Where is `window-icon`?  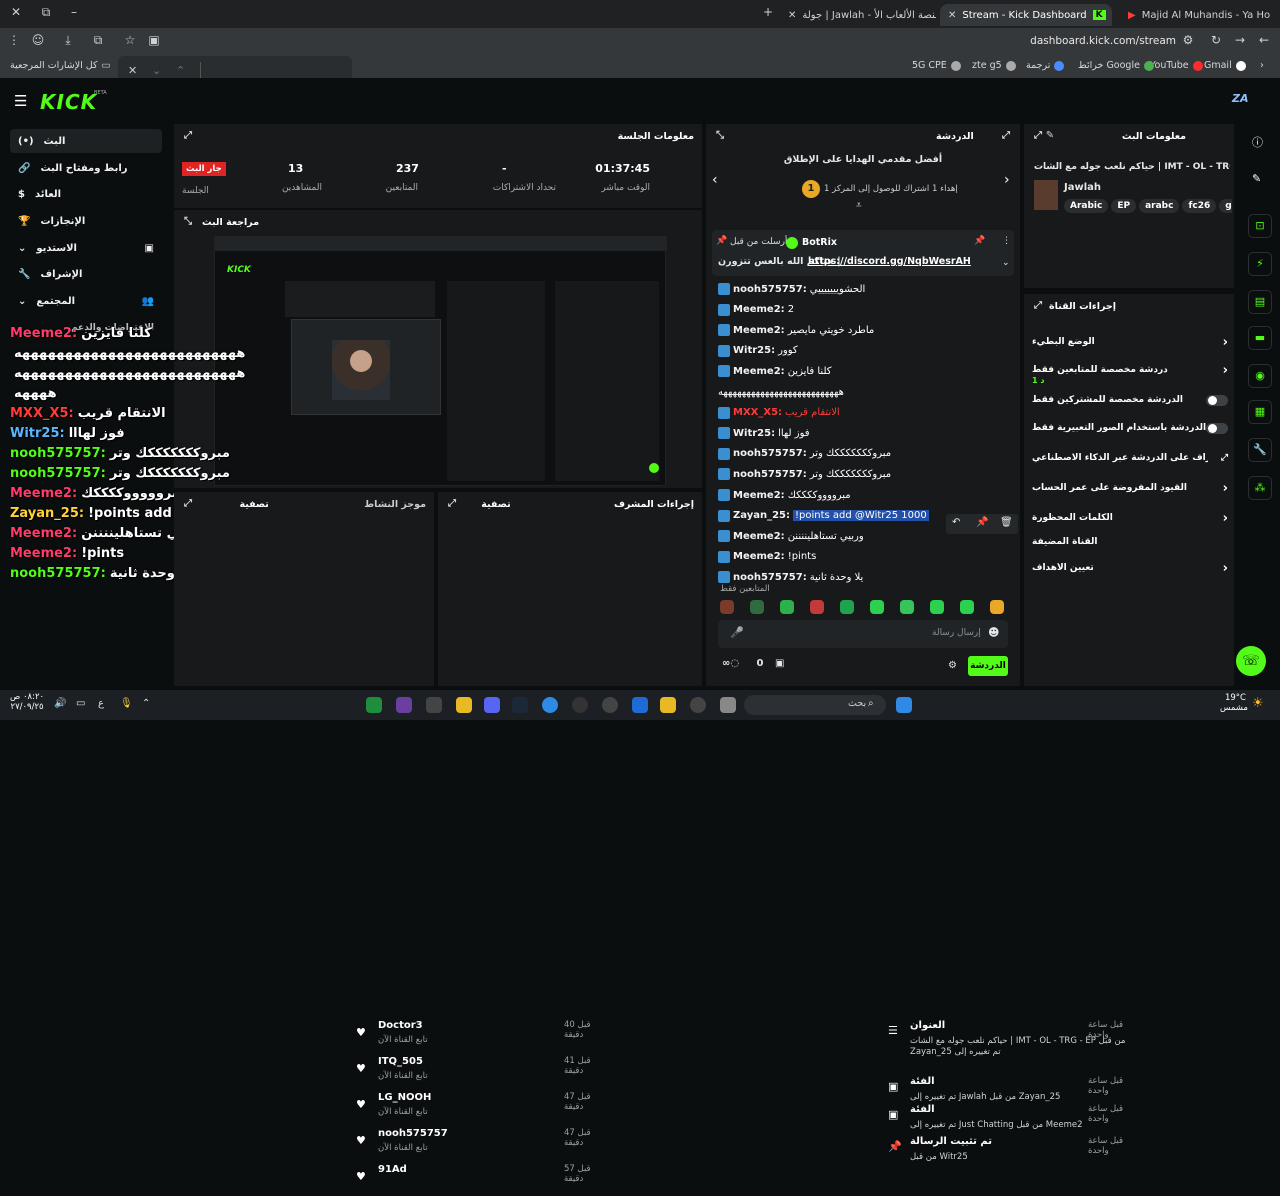 window-icon is located at coordinates (728, 705).